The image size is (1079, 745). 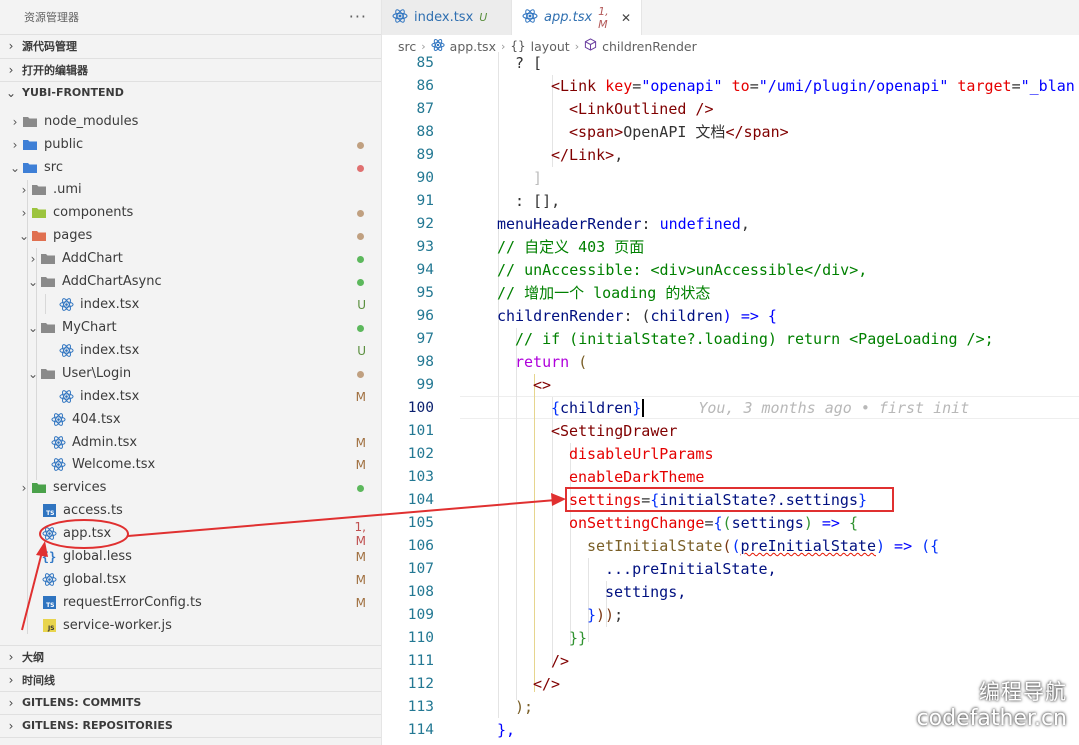 I want to click on tree-item: ⌄ MyChart, so click(x=190, y=327).